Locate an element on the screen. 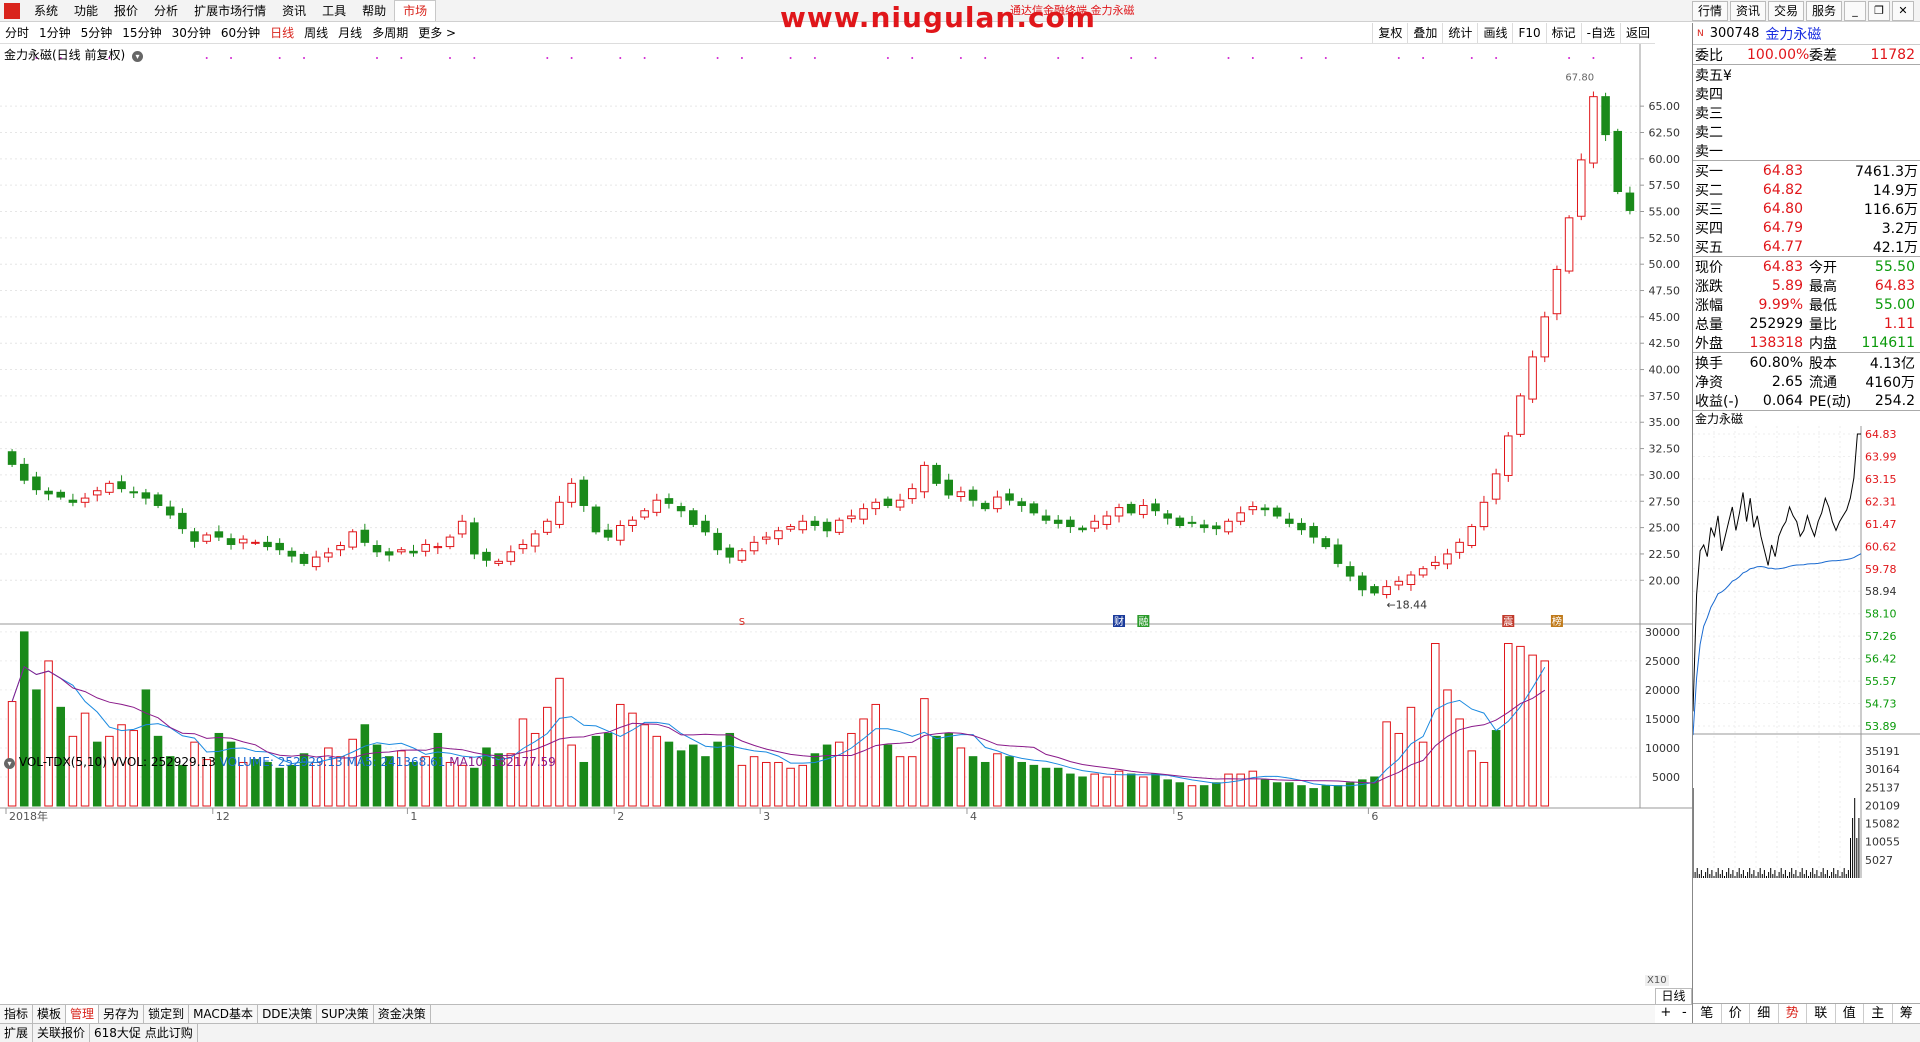  tool-fanhui: 返回 is located at coordinates (1637, 33).